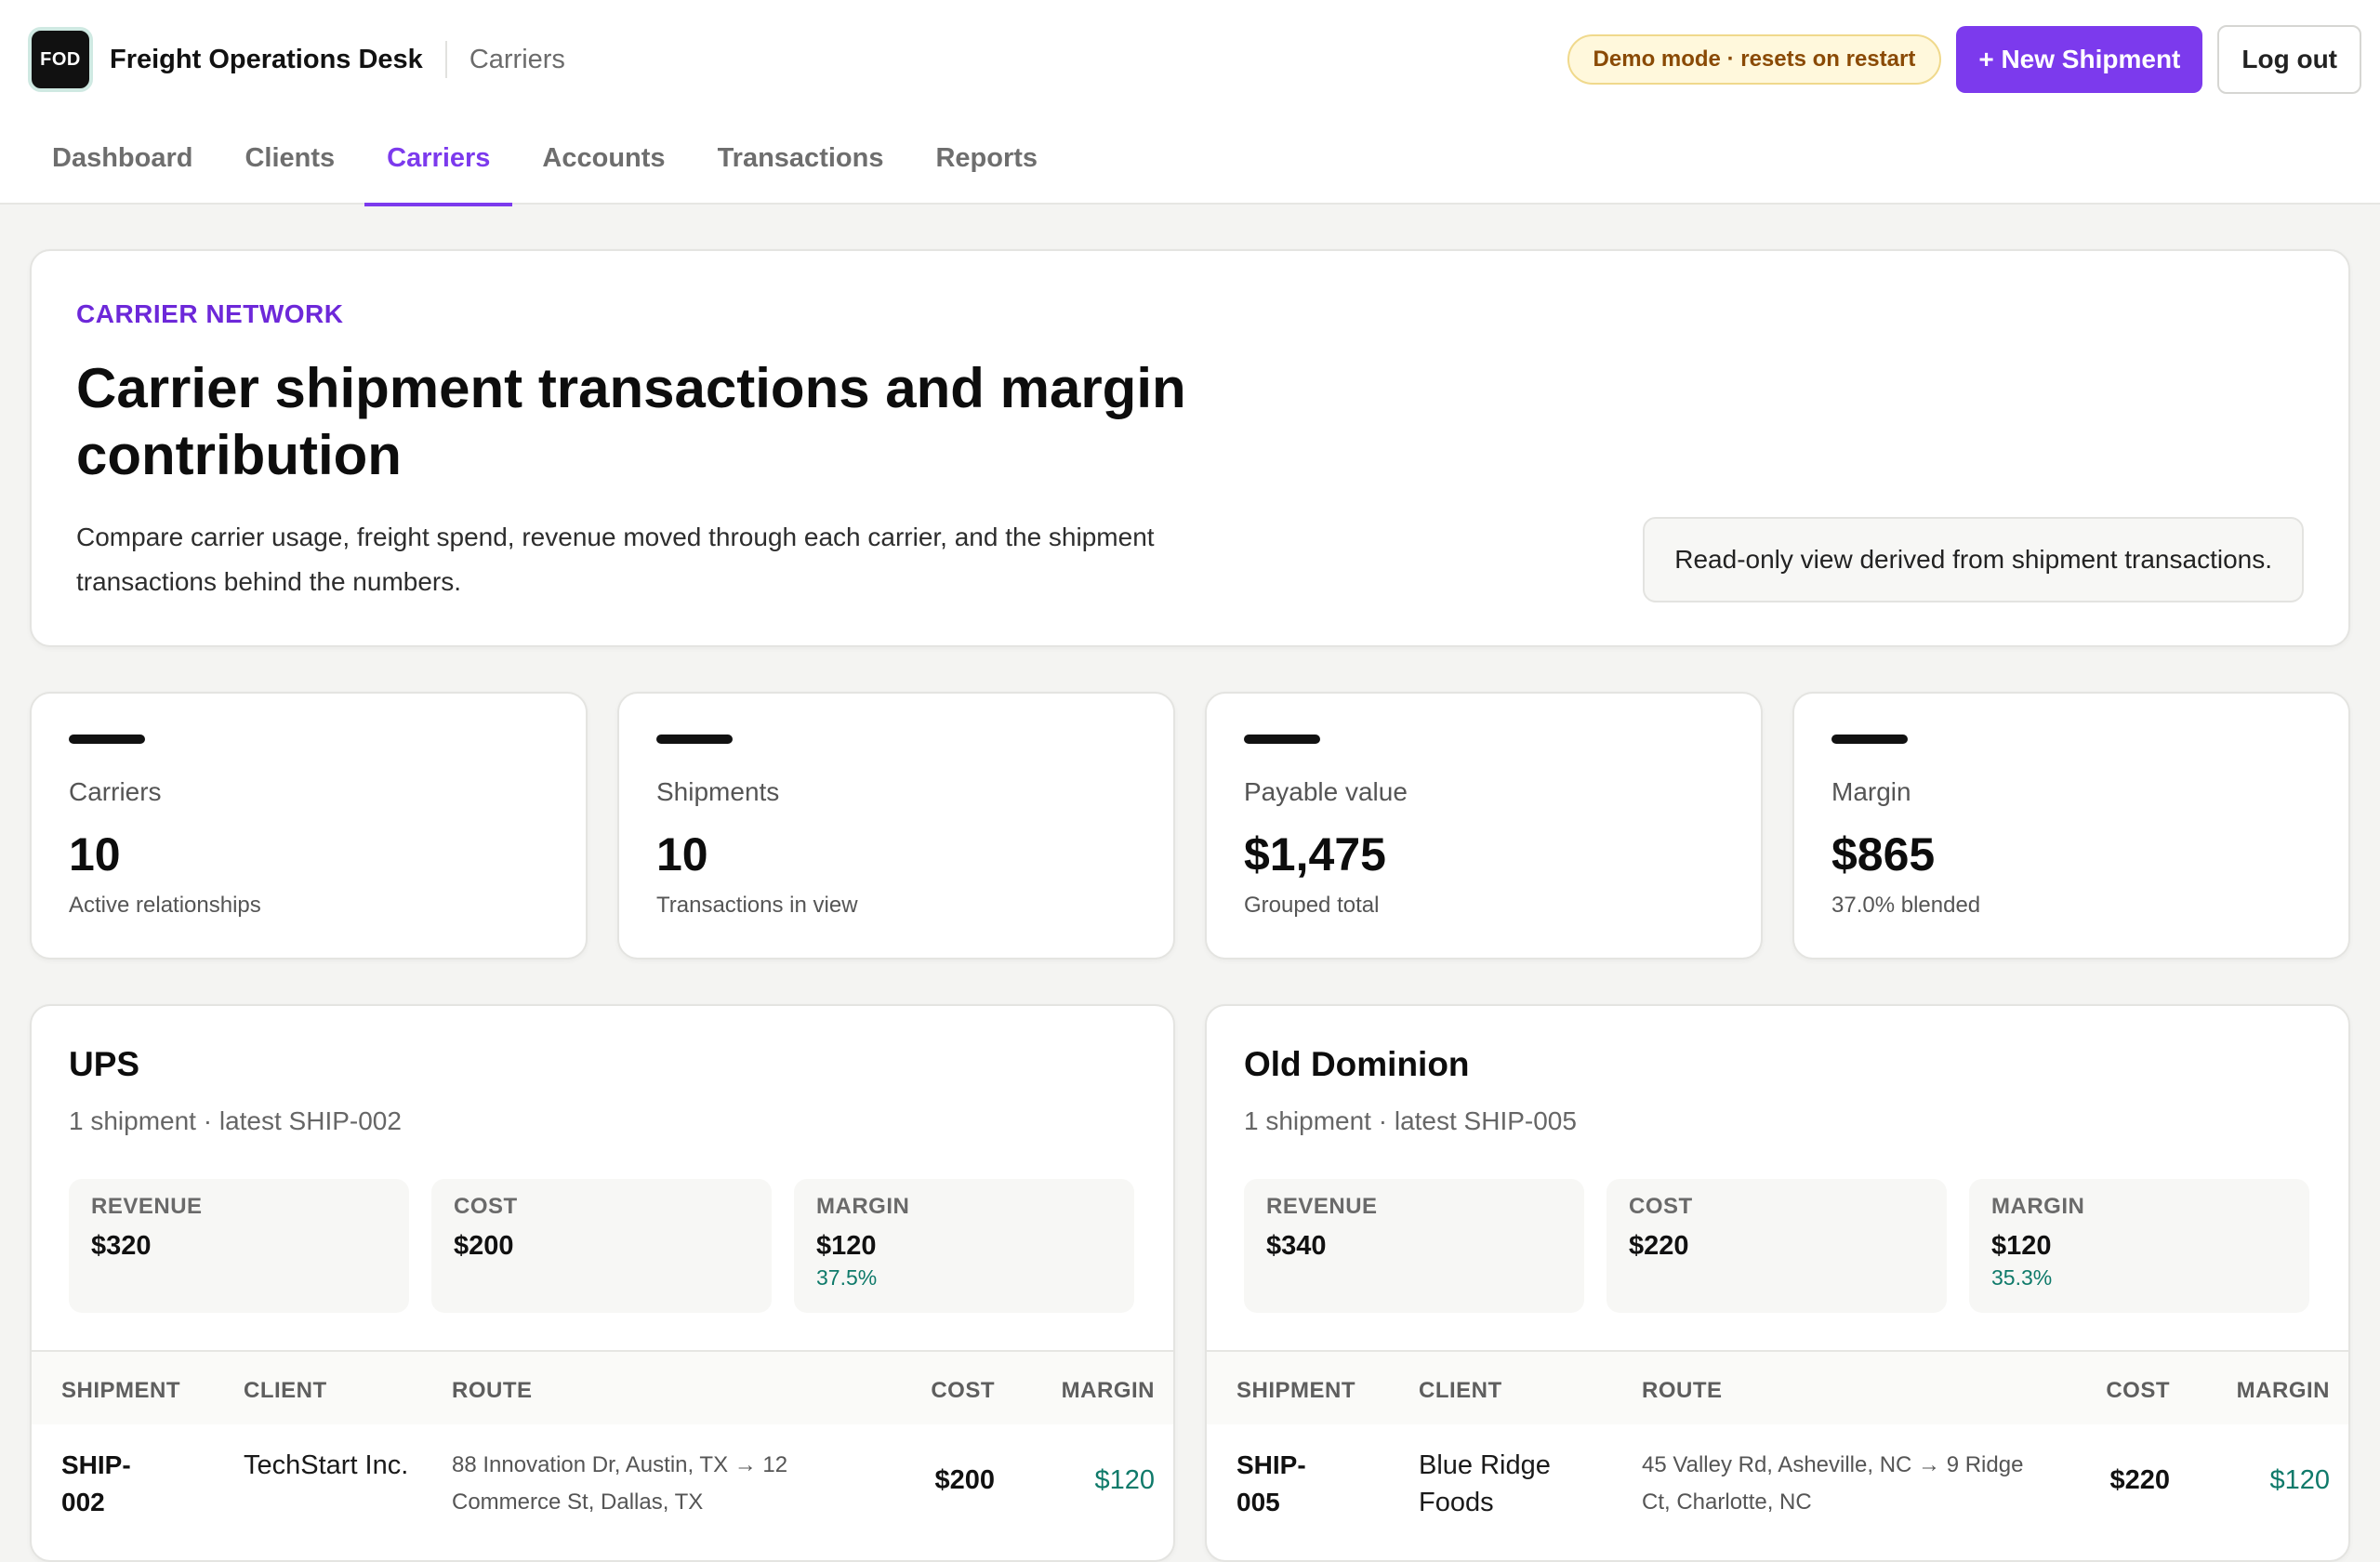  I want to click on stat-subtext: Grouped total, so click(1312, 905).